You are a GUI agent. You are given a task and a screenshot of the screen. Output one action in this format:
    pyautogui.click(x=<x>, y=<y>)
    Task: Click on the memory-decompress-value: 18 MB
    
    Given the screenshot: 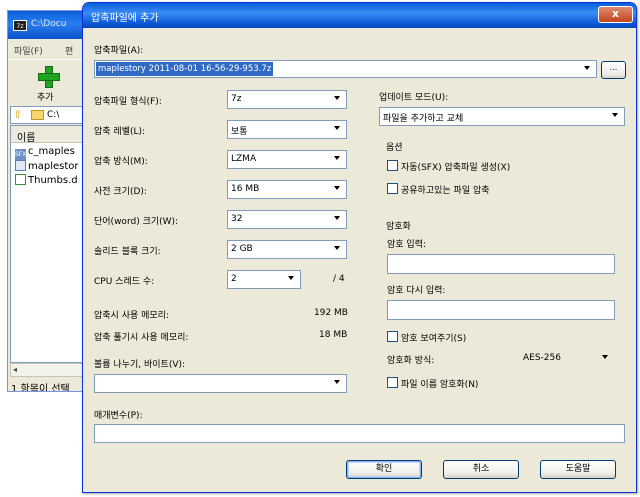 What is the action you would take?
    pyautogui.click(x=333, y=335)
    